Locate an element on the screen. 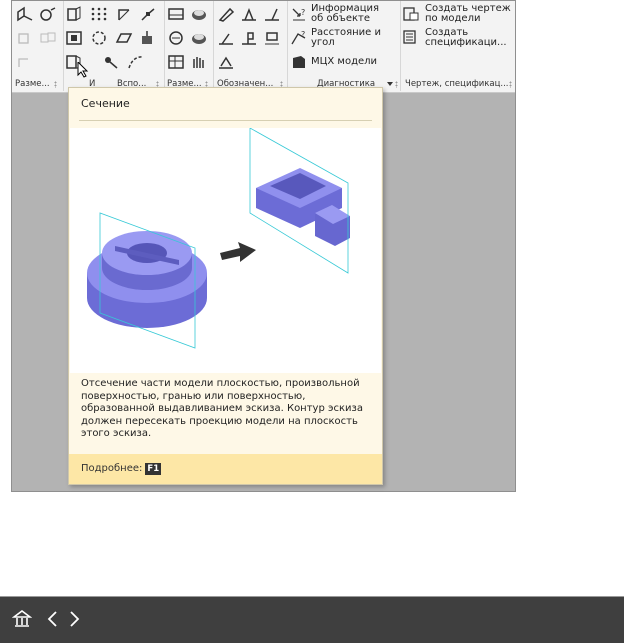 Image resolution: width=624 pixels, height=643 pixels. distance-icon: ? is located at coordinates (299, 38).